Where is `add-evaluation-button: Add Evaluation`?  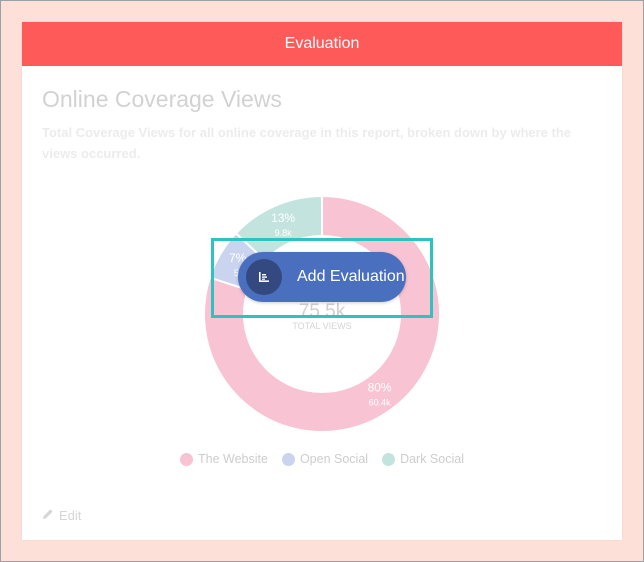
add-evaluation-button: Add Evaluation is located at coordinates (322, 277).